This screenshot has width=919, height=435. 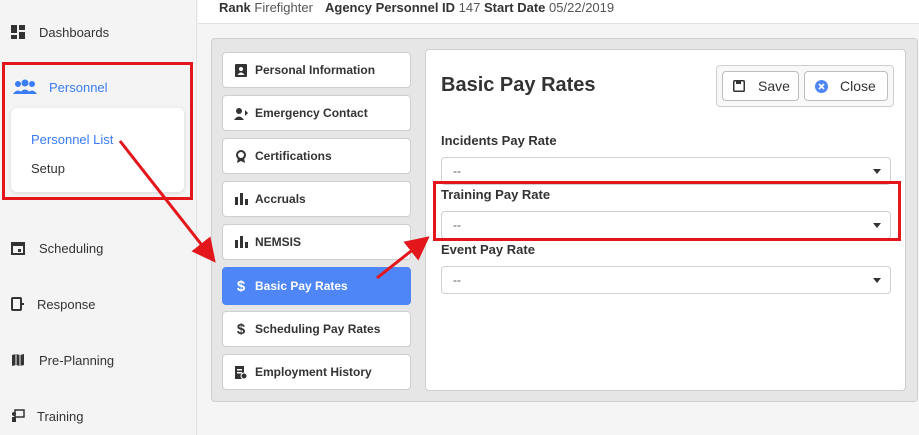 I want to click on page-title: Basic Pay Rates, so click(x=518, y=85).